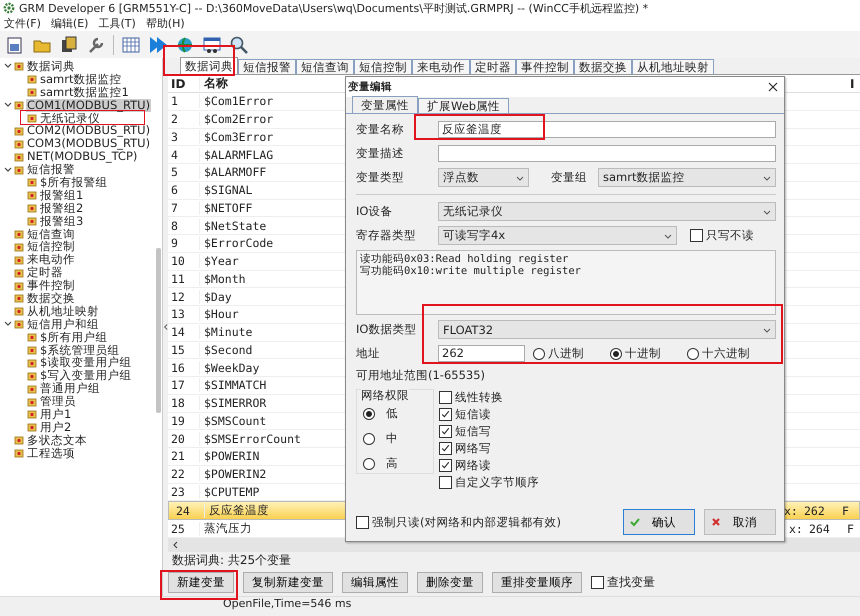 This screenshot has height=616, width=860. I want to click on tab: 数据交换, so click(603, 66).